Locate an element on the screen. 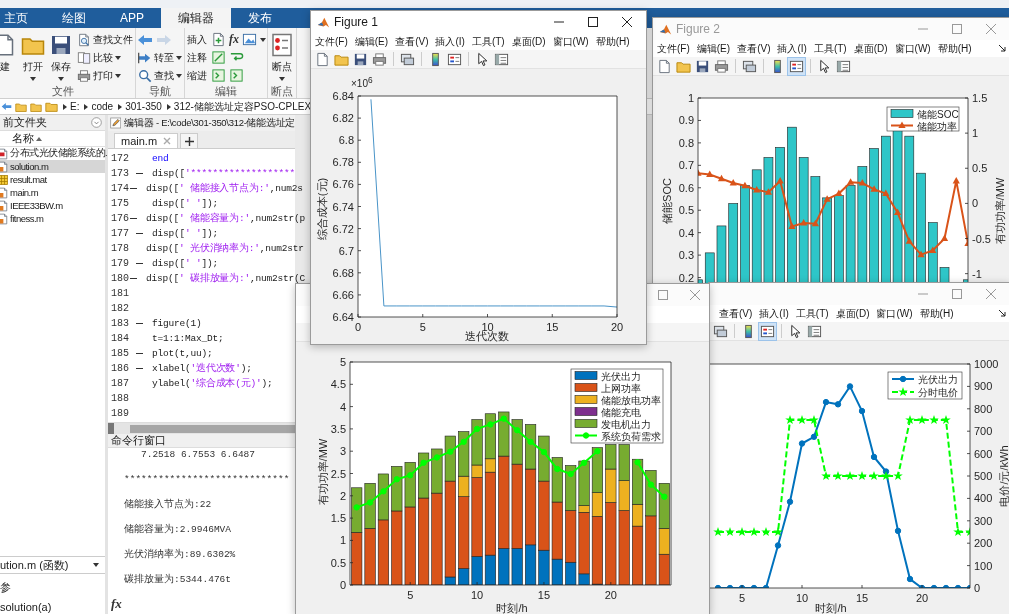  code-line: figure(1) is located at coordinates (177, 323).